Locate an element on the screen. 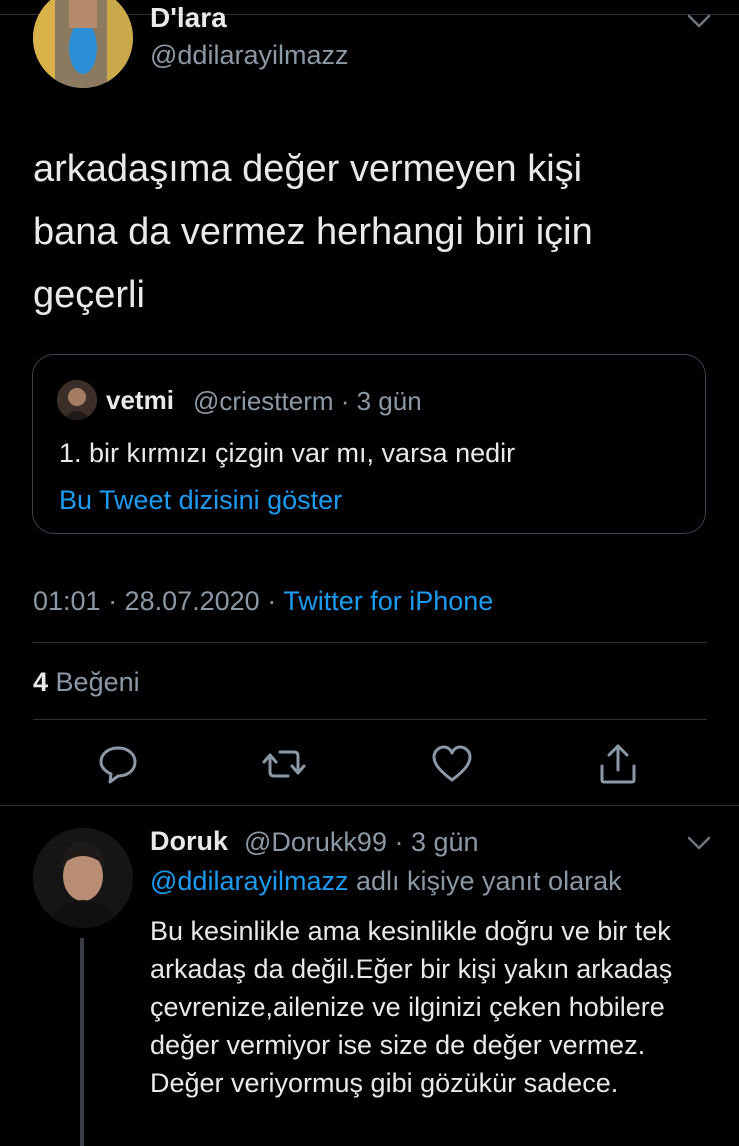  tweet-timestamp-row: 01:01 · 28.07.2020 · Twitter for iPhone is located at coordinates (263, 601).